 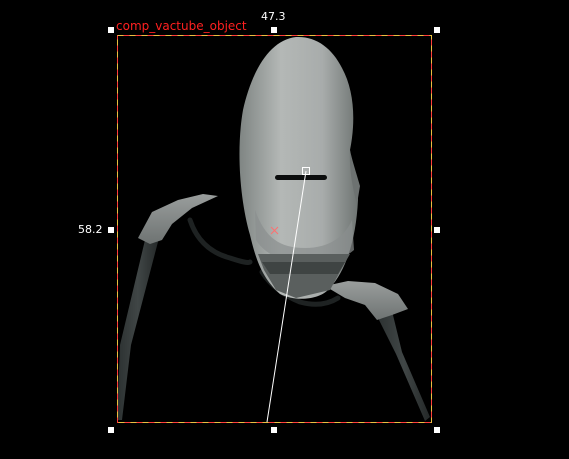 What do you see at coordinates (303, 268) in the screenshot?
I see `lower-visor-band` at bounding box center [303, 268].